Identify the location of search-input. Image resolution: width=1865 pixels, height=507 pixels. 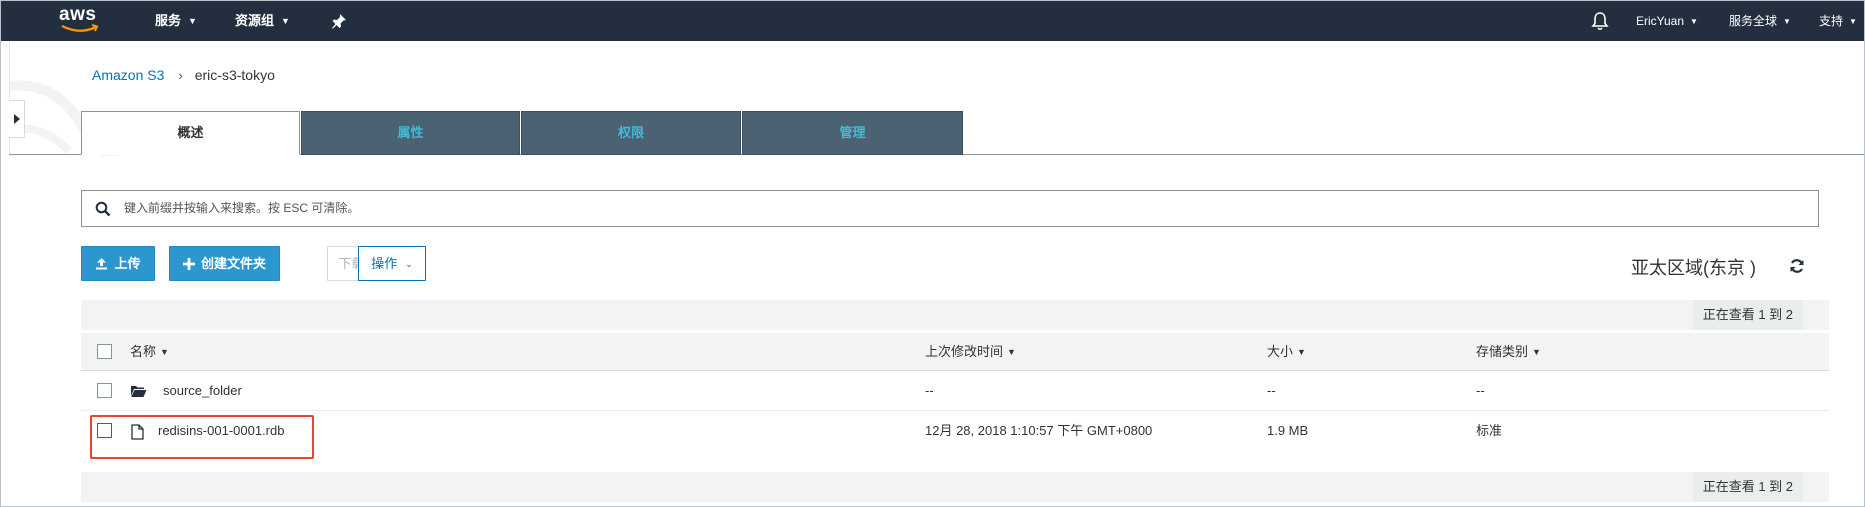
(964, 208).